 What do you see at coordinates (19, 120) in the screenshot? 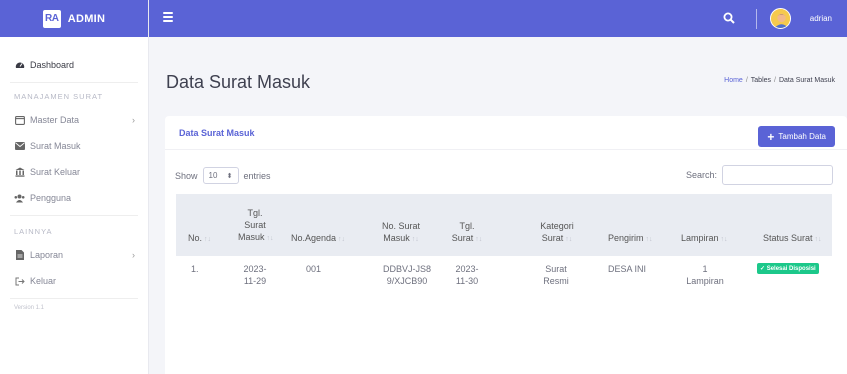
I see `window-icon` at bounding box center [19, 120].